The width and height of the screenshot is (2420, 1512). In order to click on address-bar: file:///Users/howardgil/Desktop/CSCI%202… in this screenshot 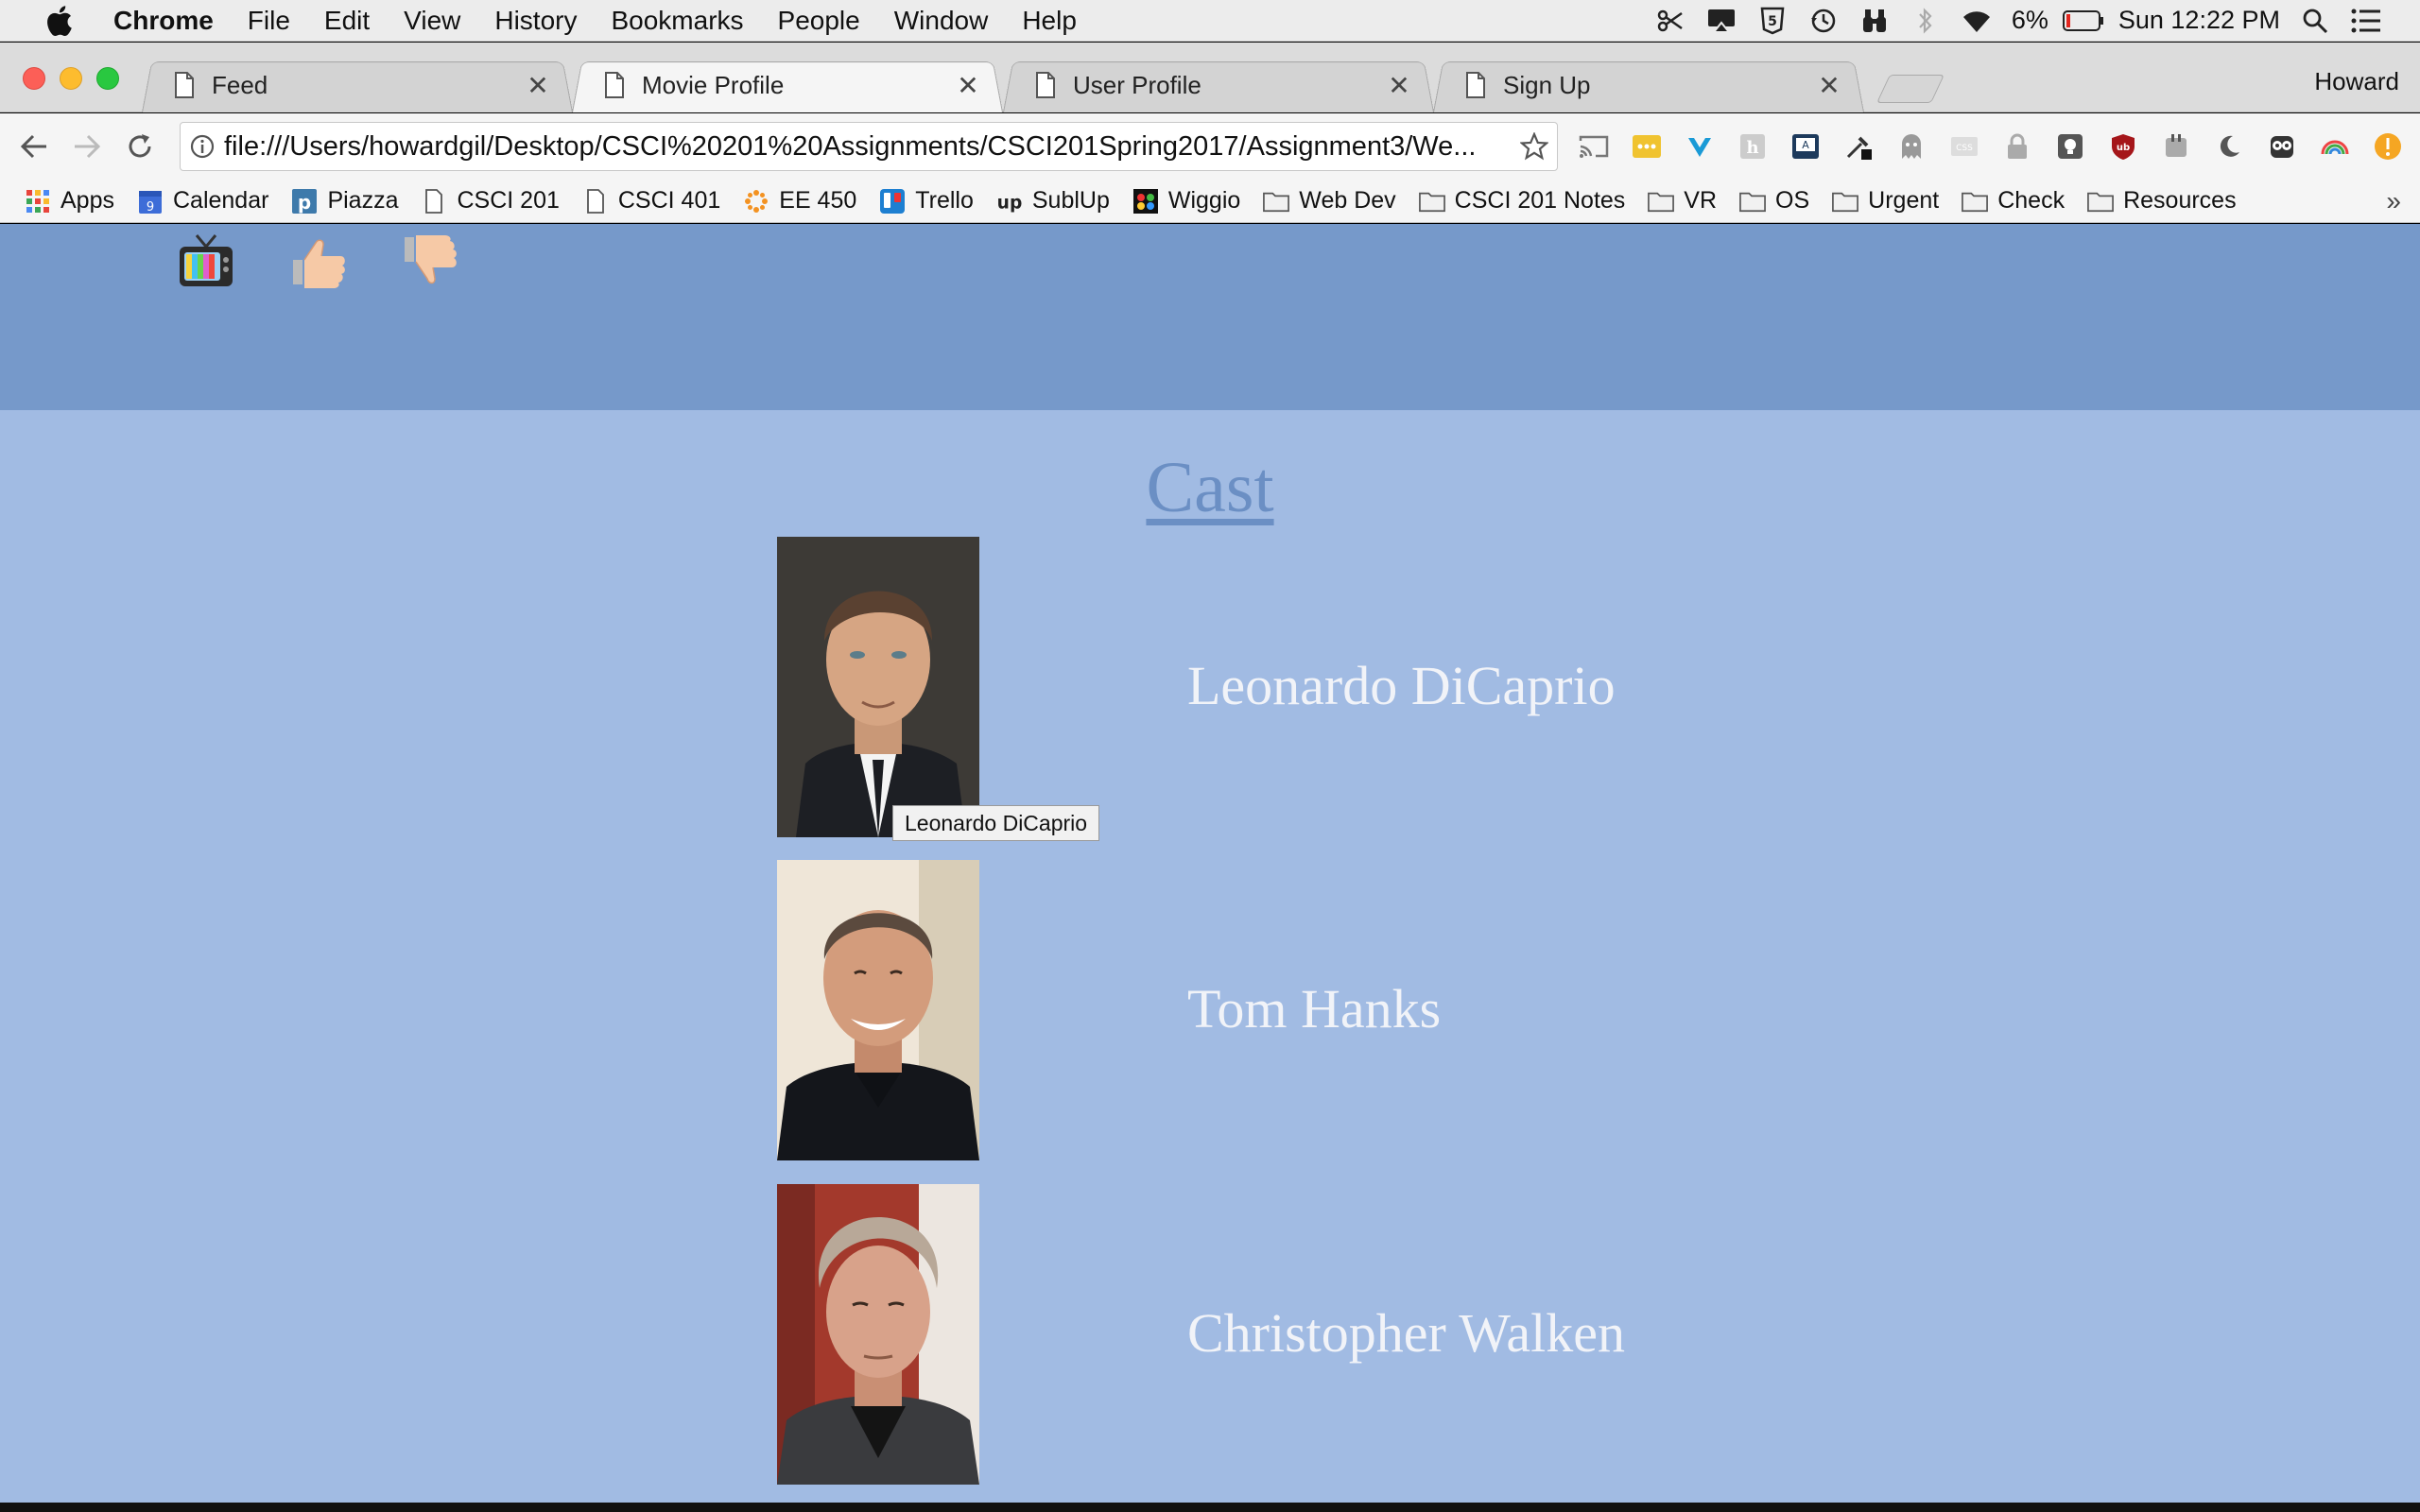, I will do `click(869, 146)`.